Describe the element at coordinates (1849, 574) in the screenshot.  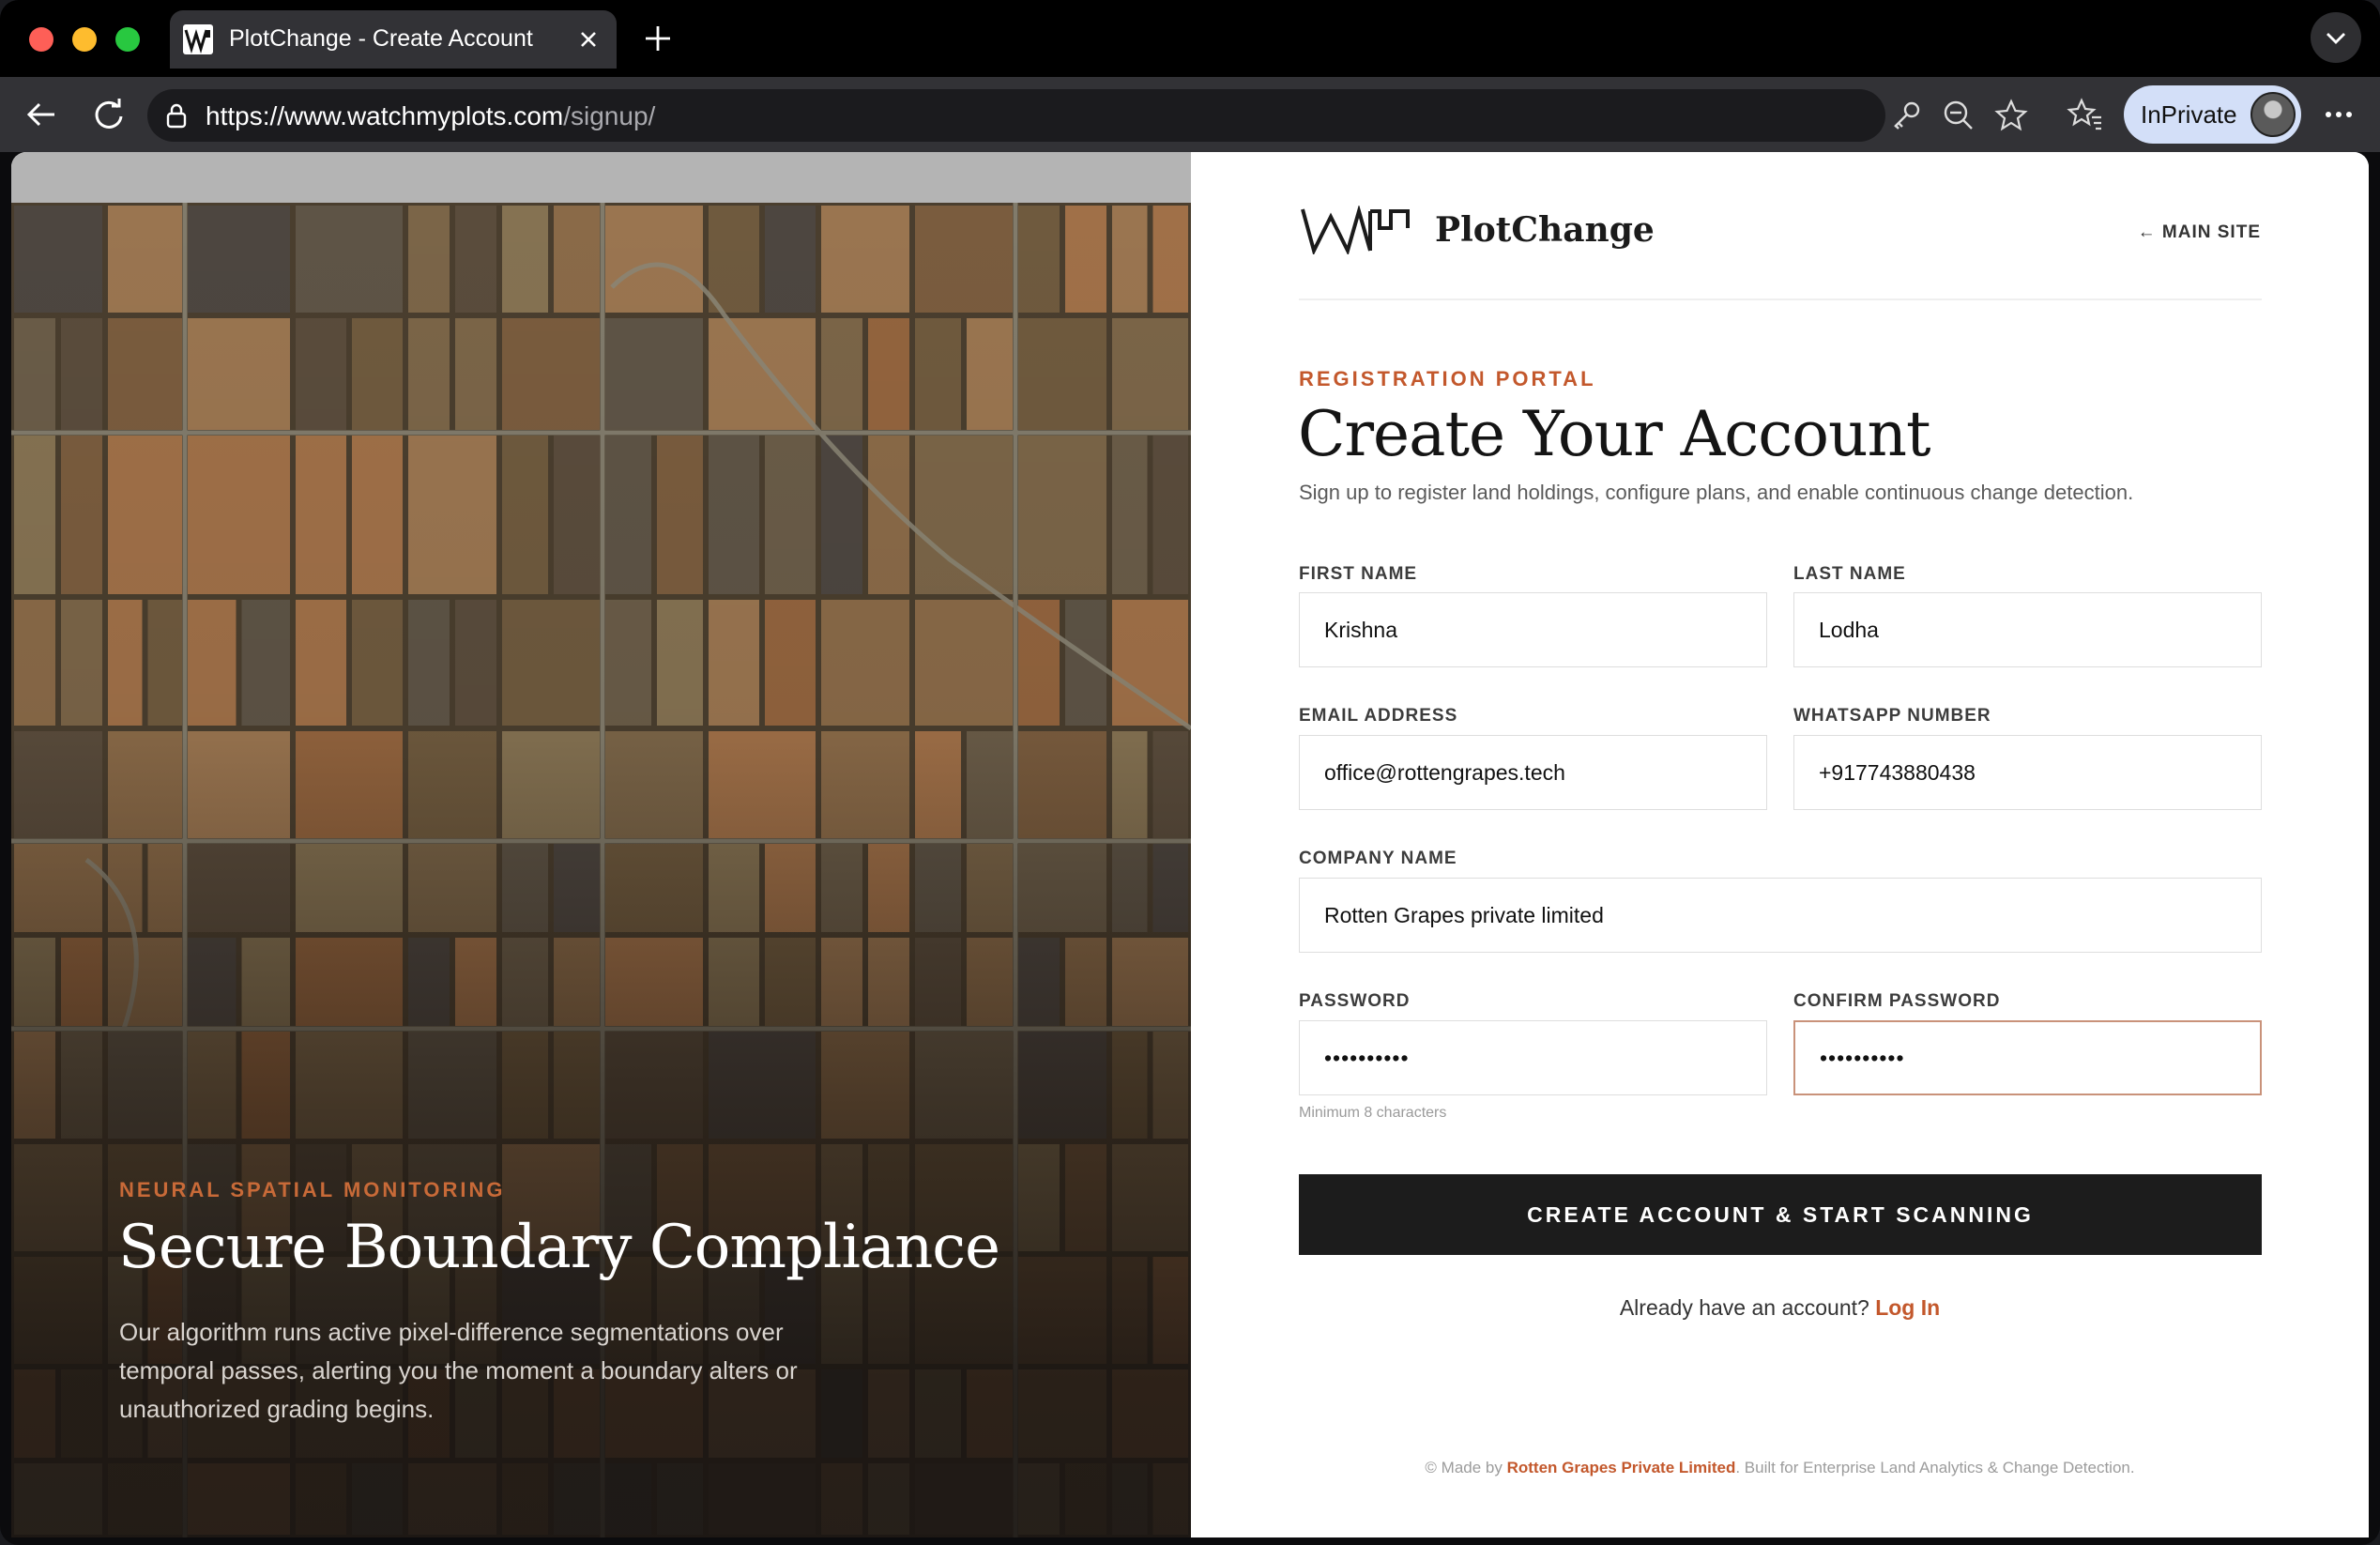
I see `last-name-label: LAST NAME` at that location.